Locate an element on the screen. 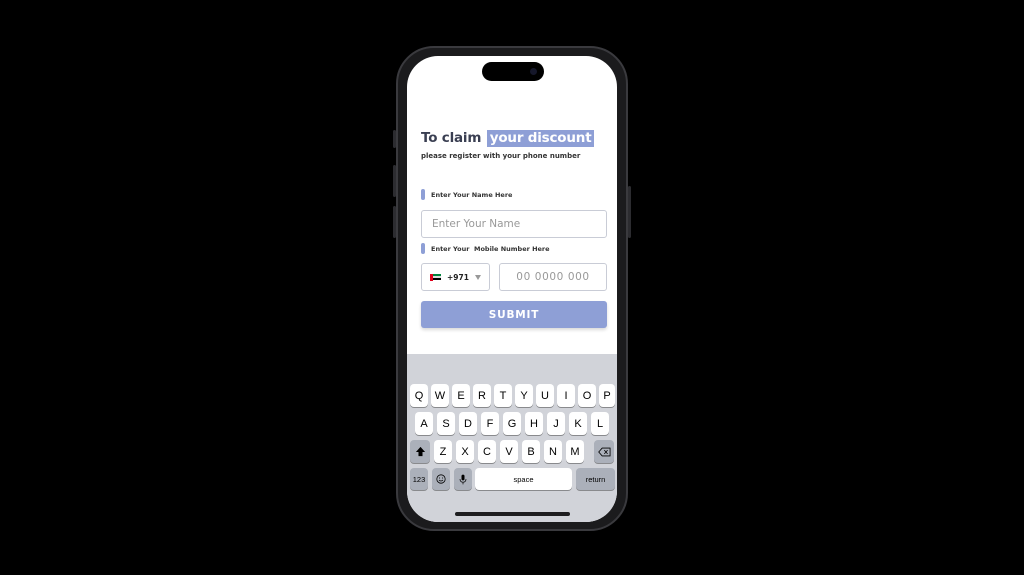 The image size is (1024, 575). key-s: S is located at coordinates (446, 423).